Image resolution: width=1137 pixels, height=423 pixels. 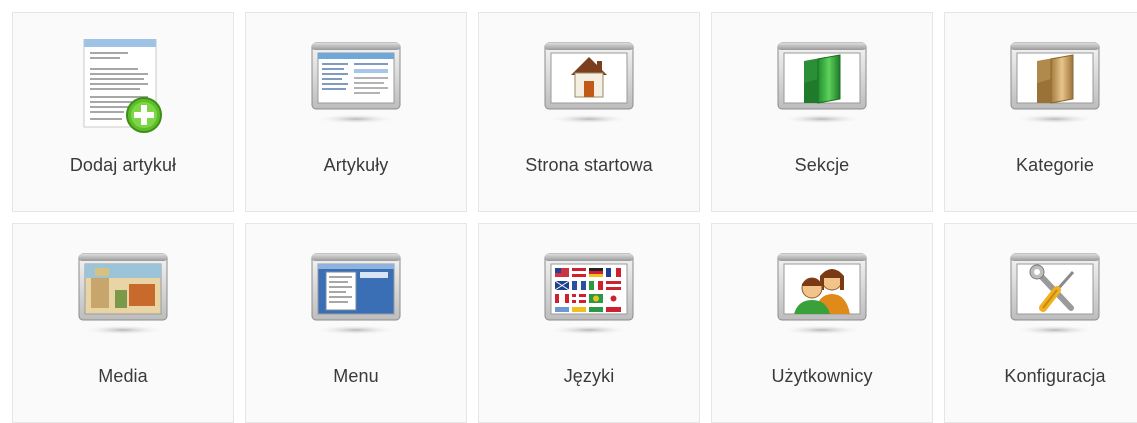 What do you see at coordinates (122, 86) in the screenshot?
I see `add-article-icon` at bounding box center [122, 86].